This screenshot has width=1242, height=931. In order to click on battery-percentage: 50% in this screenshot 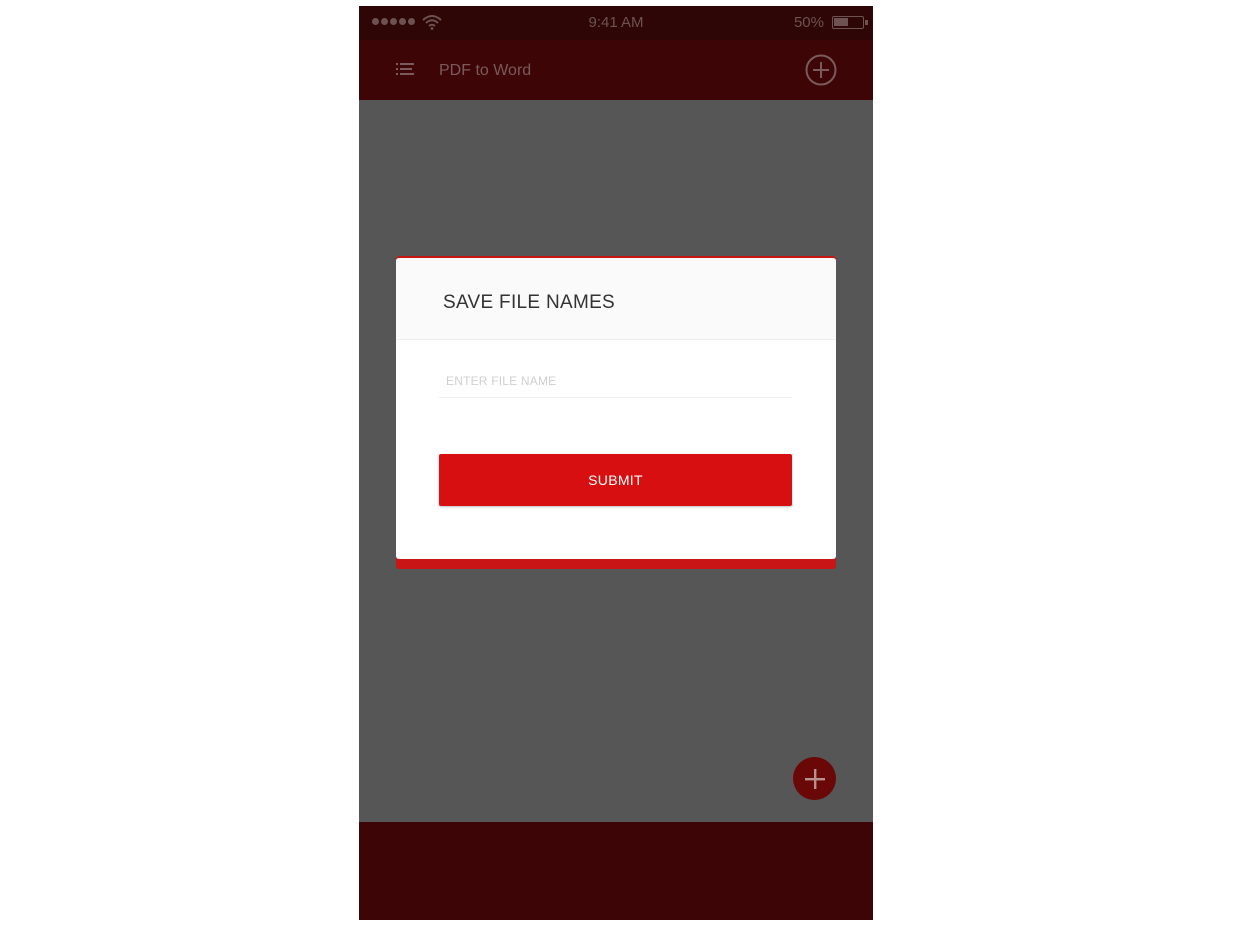, I will do `click(808, 22)`.